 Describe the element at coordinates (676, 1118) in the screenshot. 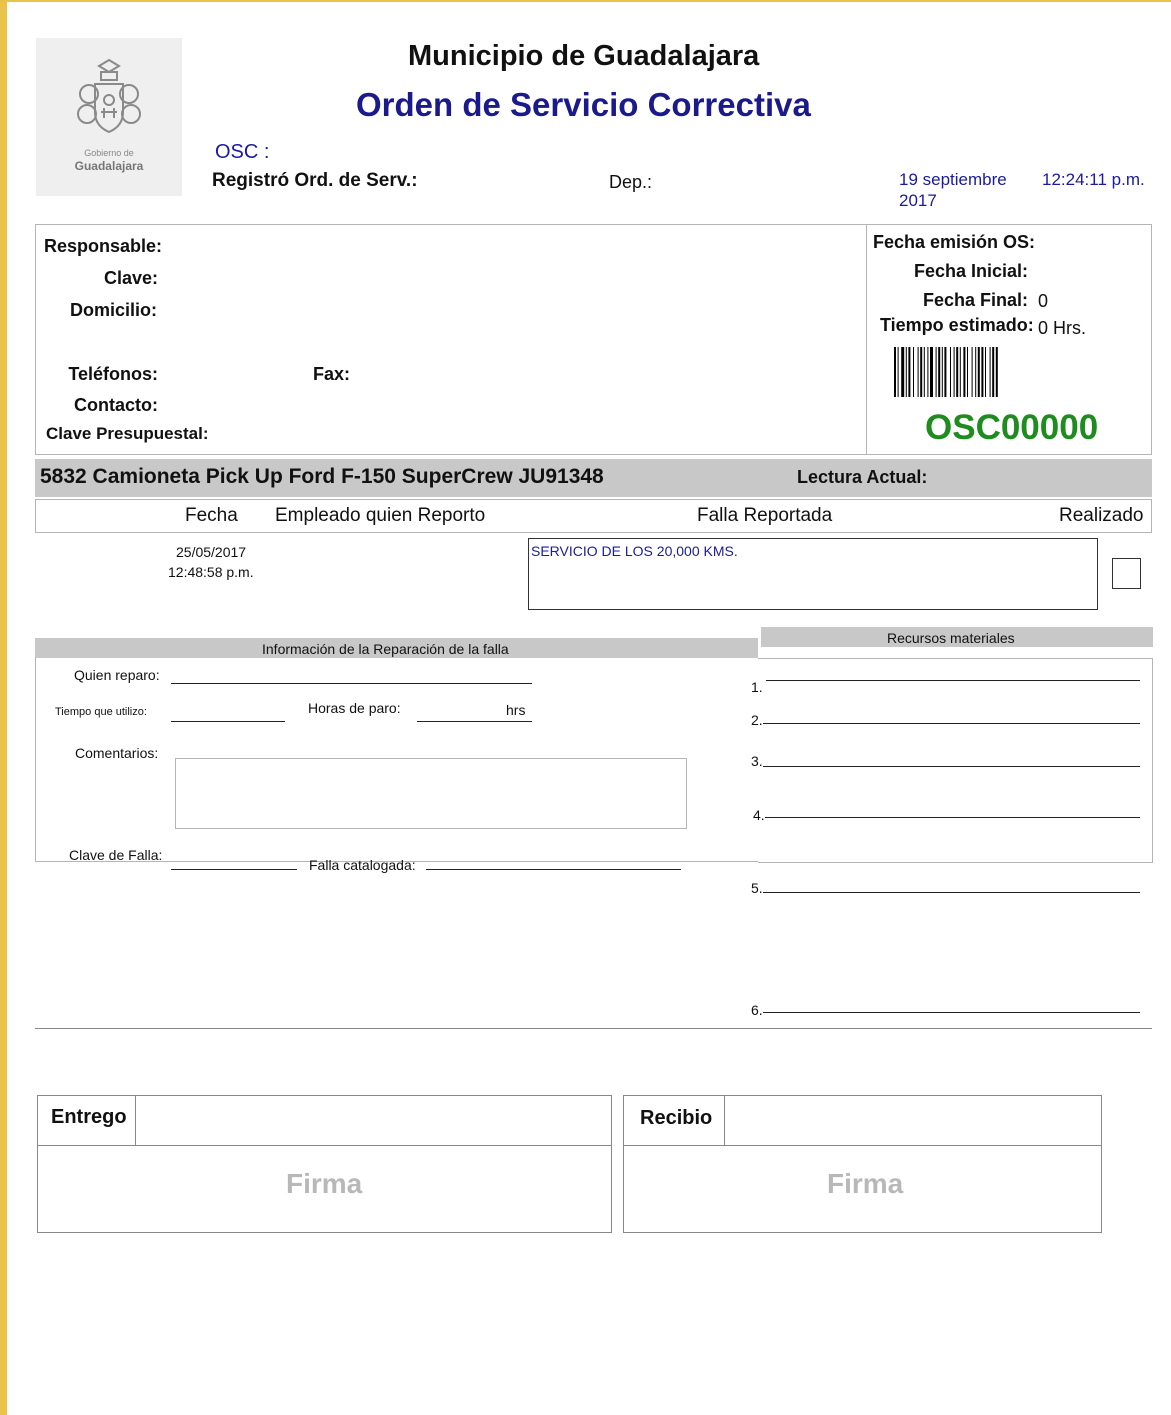

I see `recibio-label: Recibio` at that location.